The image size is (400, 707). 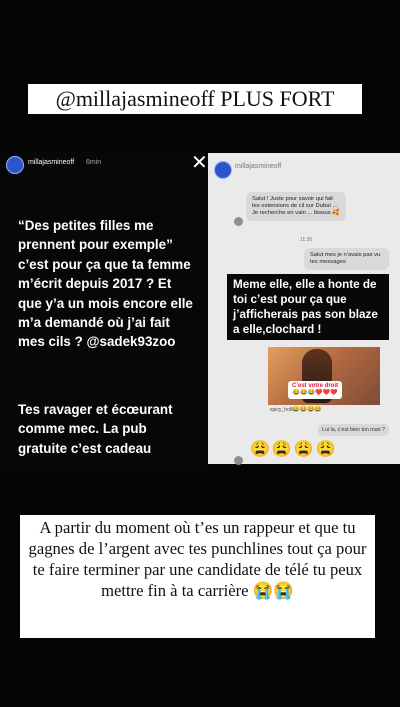 What do you see at coordinates (315, 386) in the screenshot?
I see `photo-caption-text: C’est votre droit` at bounding box center [315, 386].